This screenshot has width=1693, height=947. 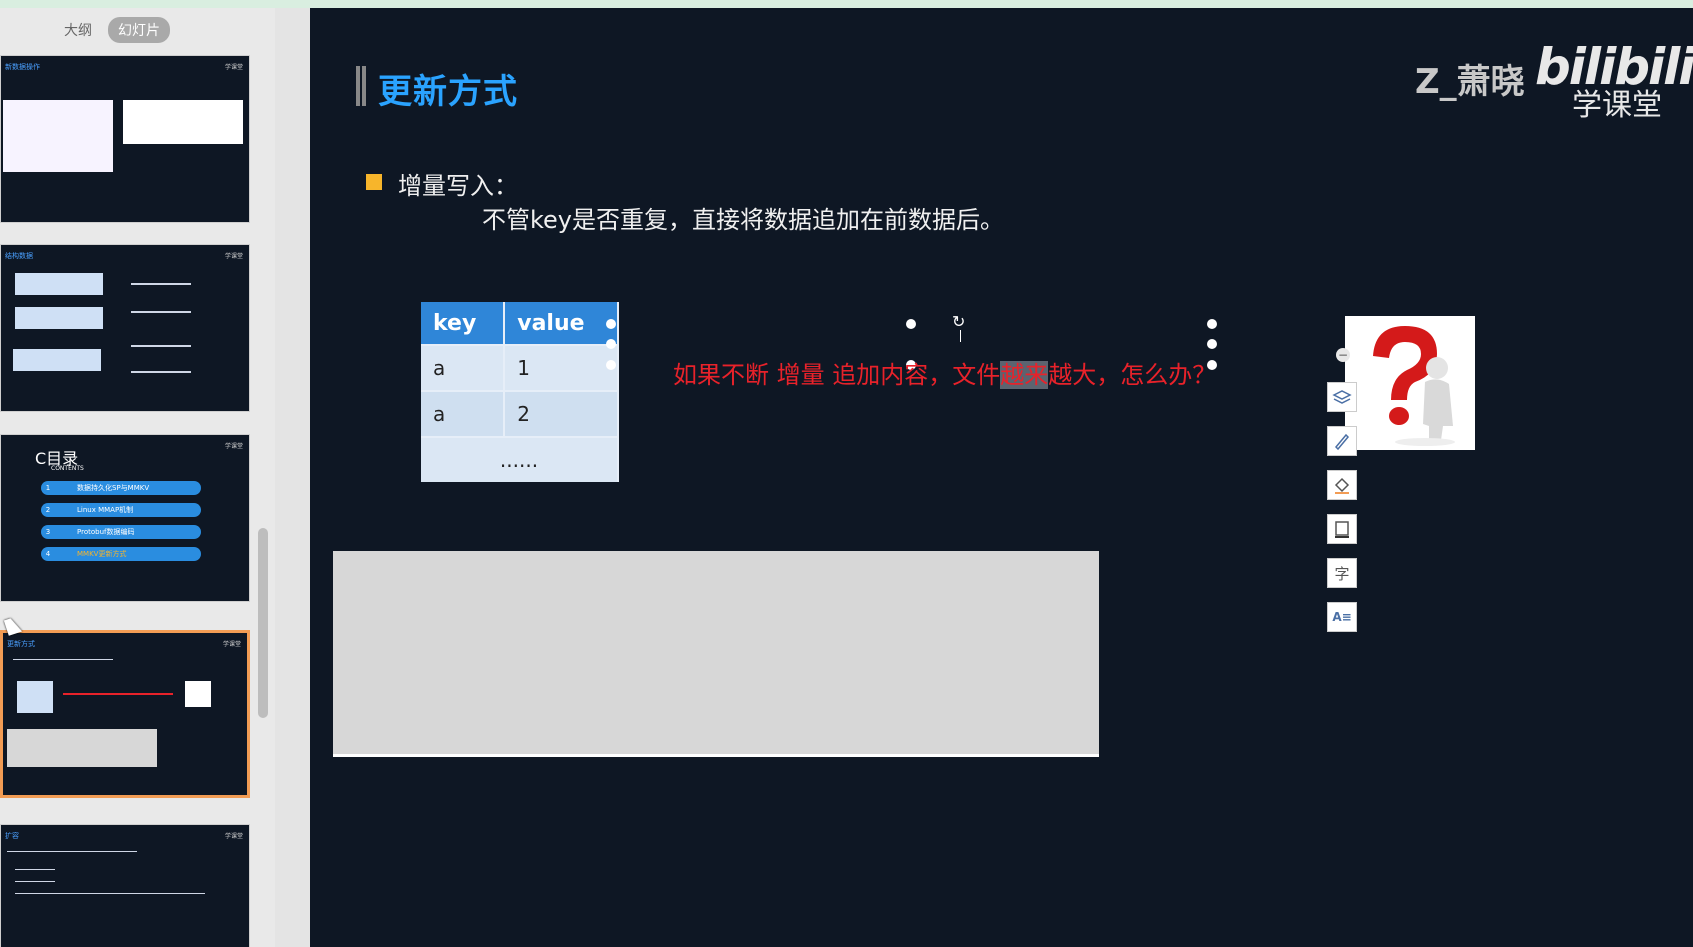 I want to click on table-row: a 1, so click(x=520, y=367).